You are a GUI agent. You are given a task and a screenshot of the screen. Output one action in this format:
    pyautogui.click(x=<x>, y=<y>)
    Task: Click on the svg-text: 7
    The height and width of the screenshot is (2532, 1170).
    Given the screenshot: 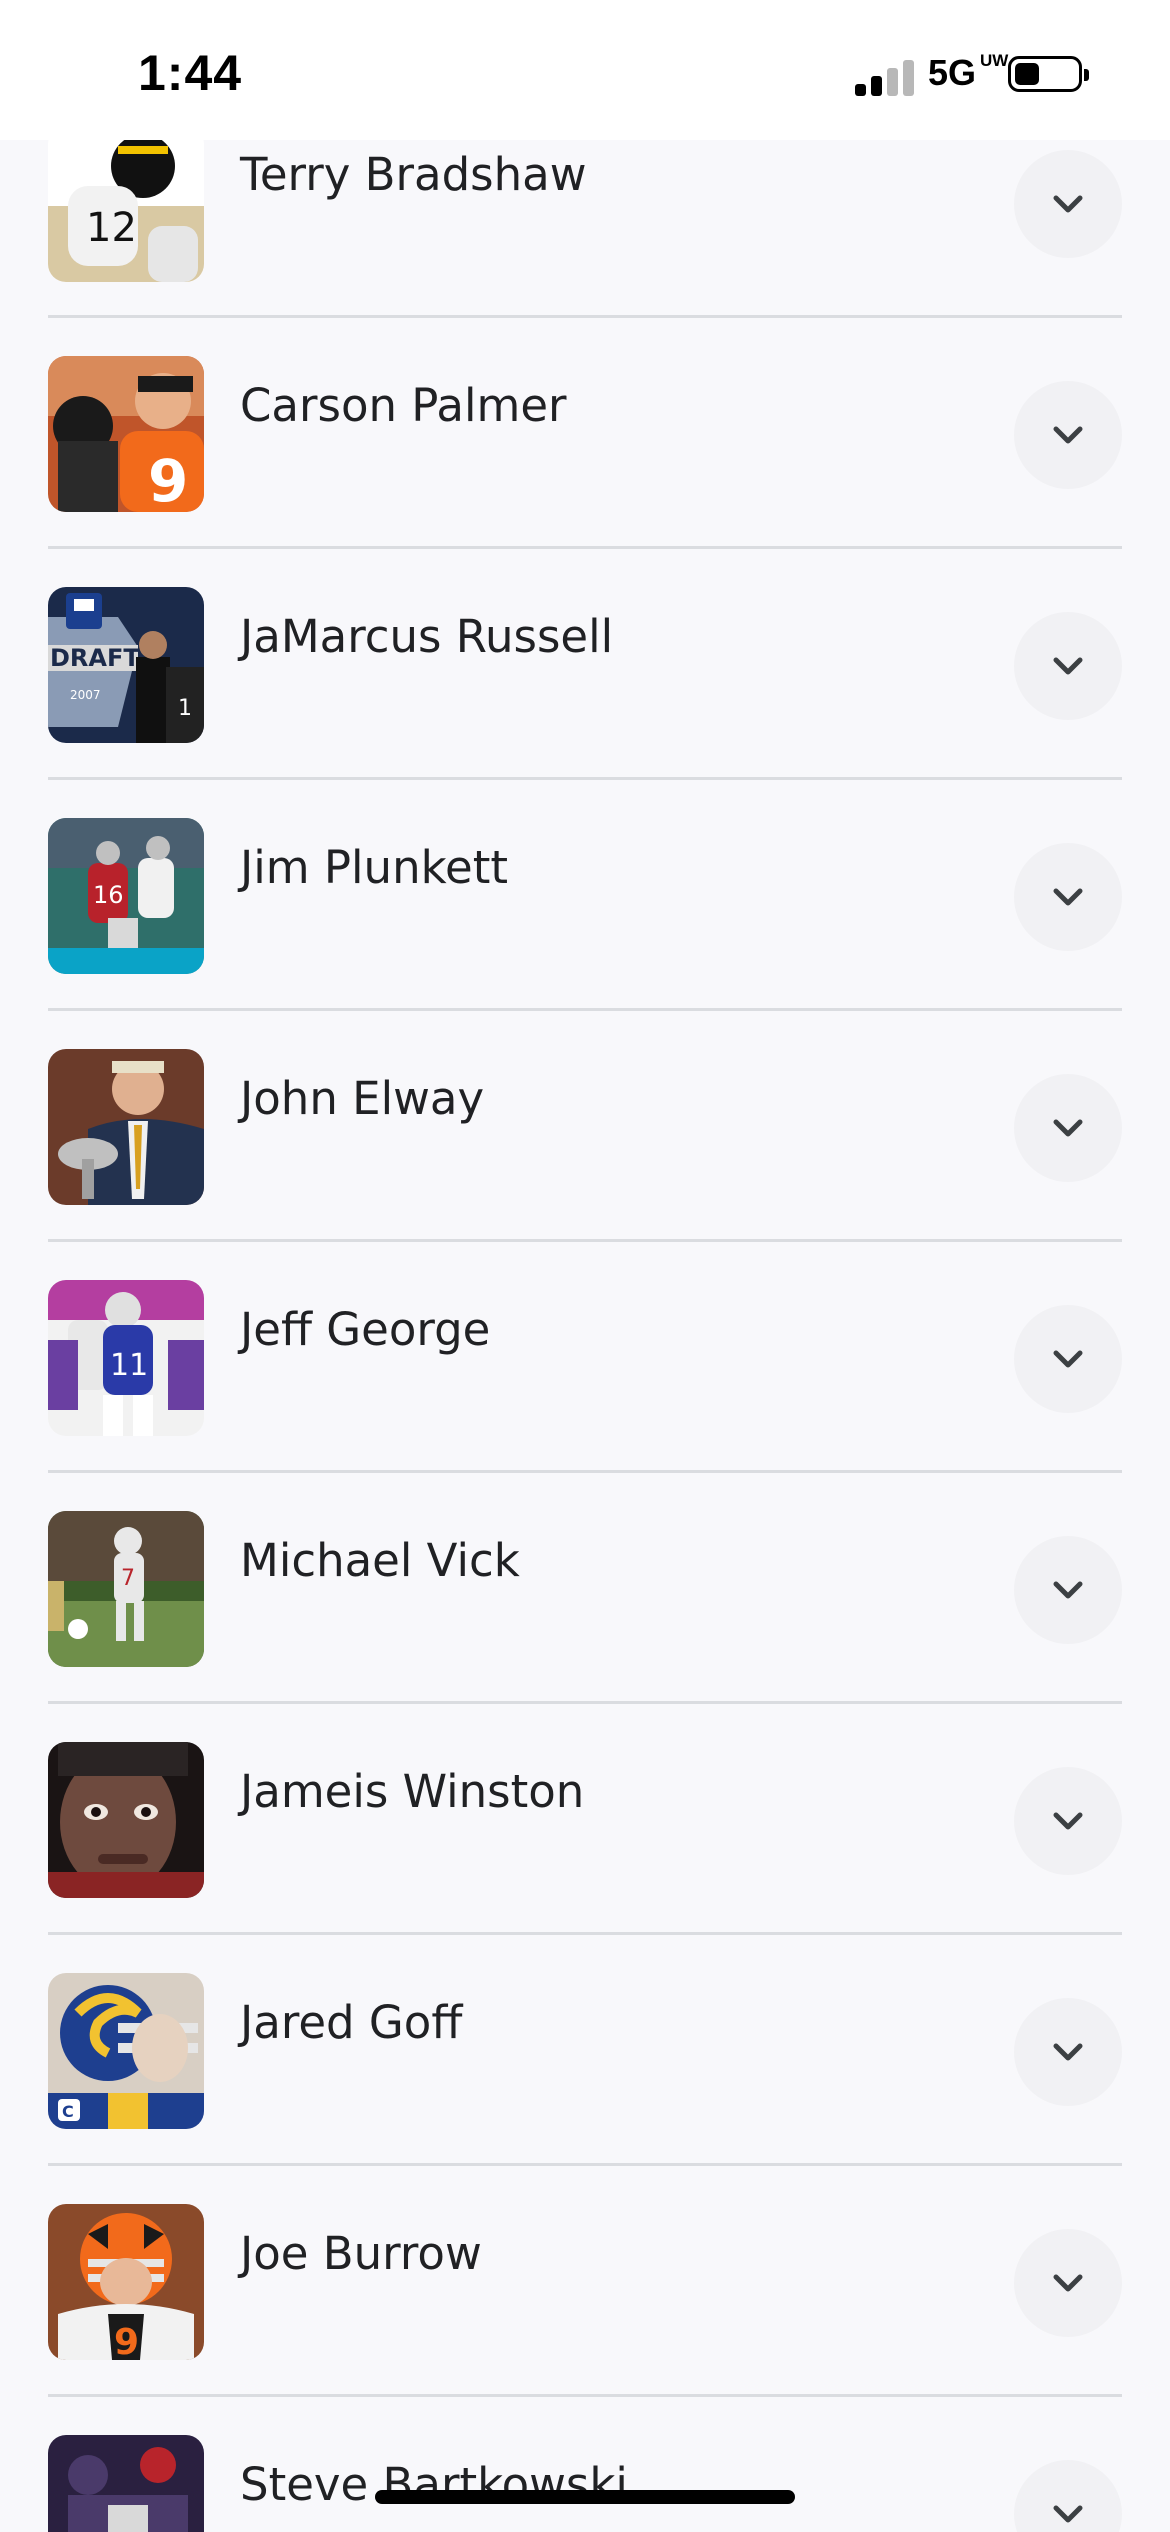 What is the action you would take?
    pyautogui.click(x=128, y=1578)
    